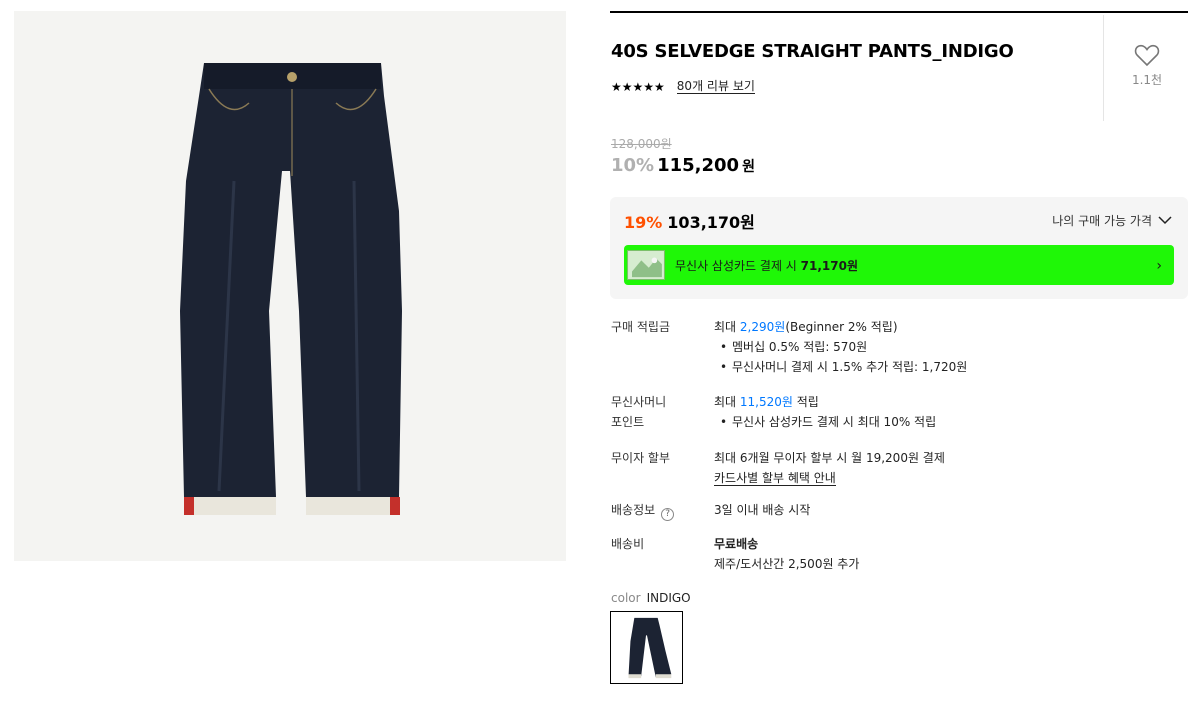 The height and width of the screenshot is (702, 1200). Describe the element at coordinates (633, 510) in the screenshot. I see `shipping-label: 배송정보` at that location.